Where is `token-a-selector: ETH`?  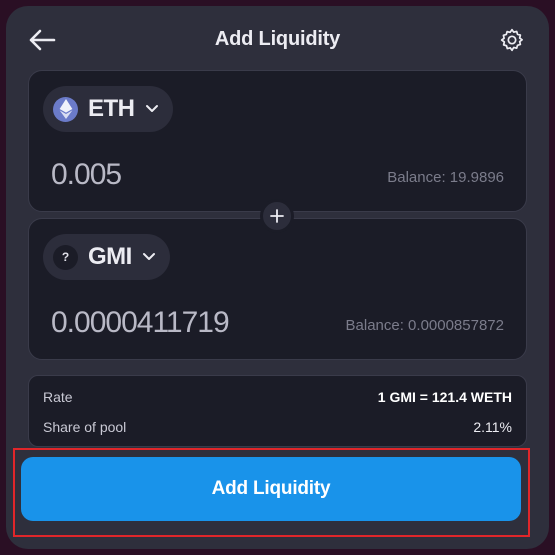 token-a-selector: ETH is located at coordinates (108, 109).